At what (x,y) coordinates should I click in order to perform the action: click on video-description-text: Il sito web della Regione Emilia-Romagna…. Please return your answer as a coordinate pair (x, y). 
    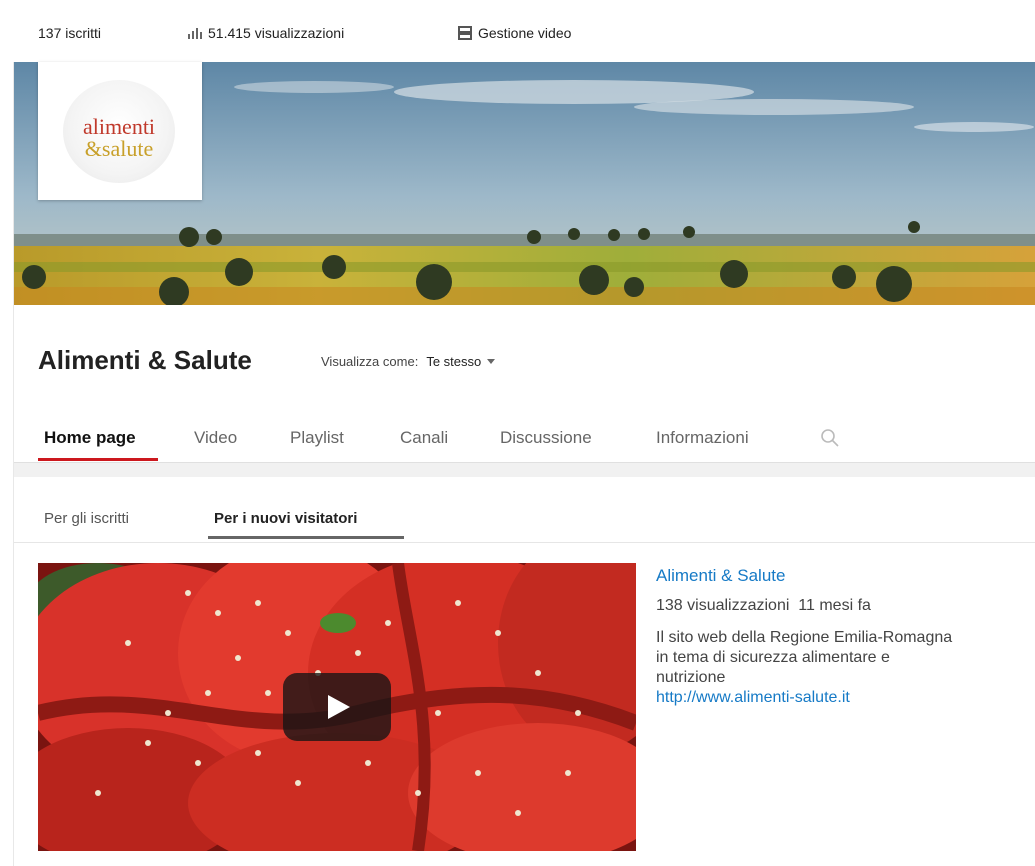
    Looking at the image, I should click on (804, 657).